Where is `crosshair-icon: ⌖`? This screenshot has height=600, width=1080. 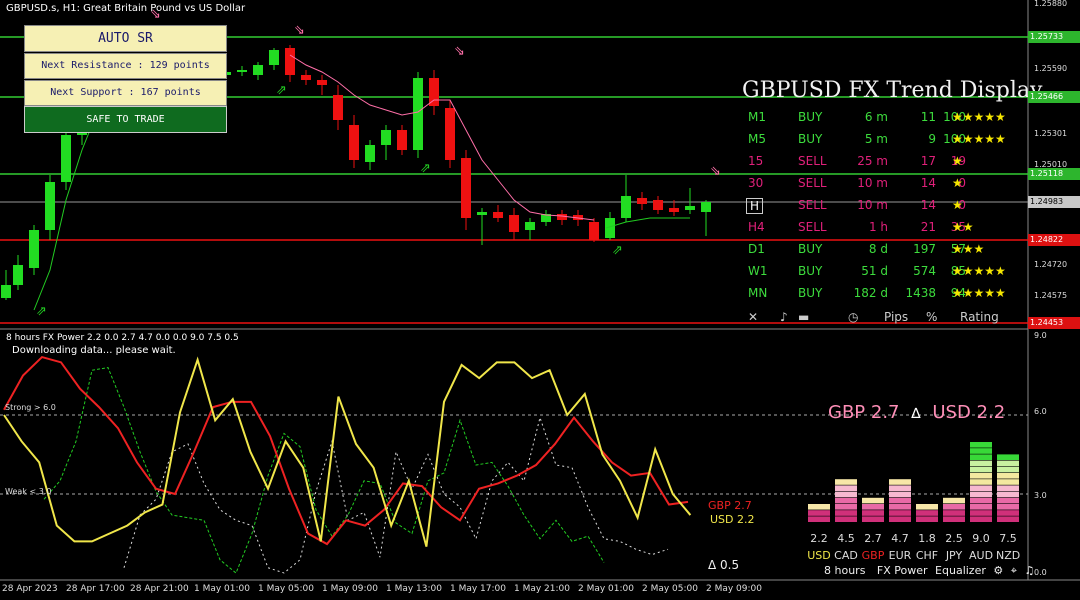
crosshair-icon: ⌖ is located at coordinates (1014, 570).